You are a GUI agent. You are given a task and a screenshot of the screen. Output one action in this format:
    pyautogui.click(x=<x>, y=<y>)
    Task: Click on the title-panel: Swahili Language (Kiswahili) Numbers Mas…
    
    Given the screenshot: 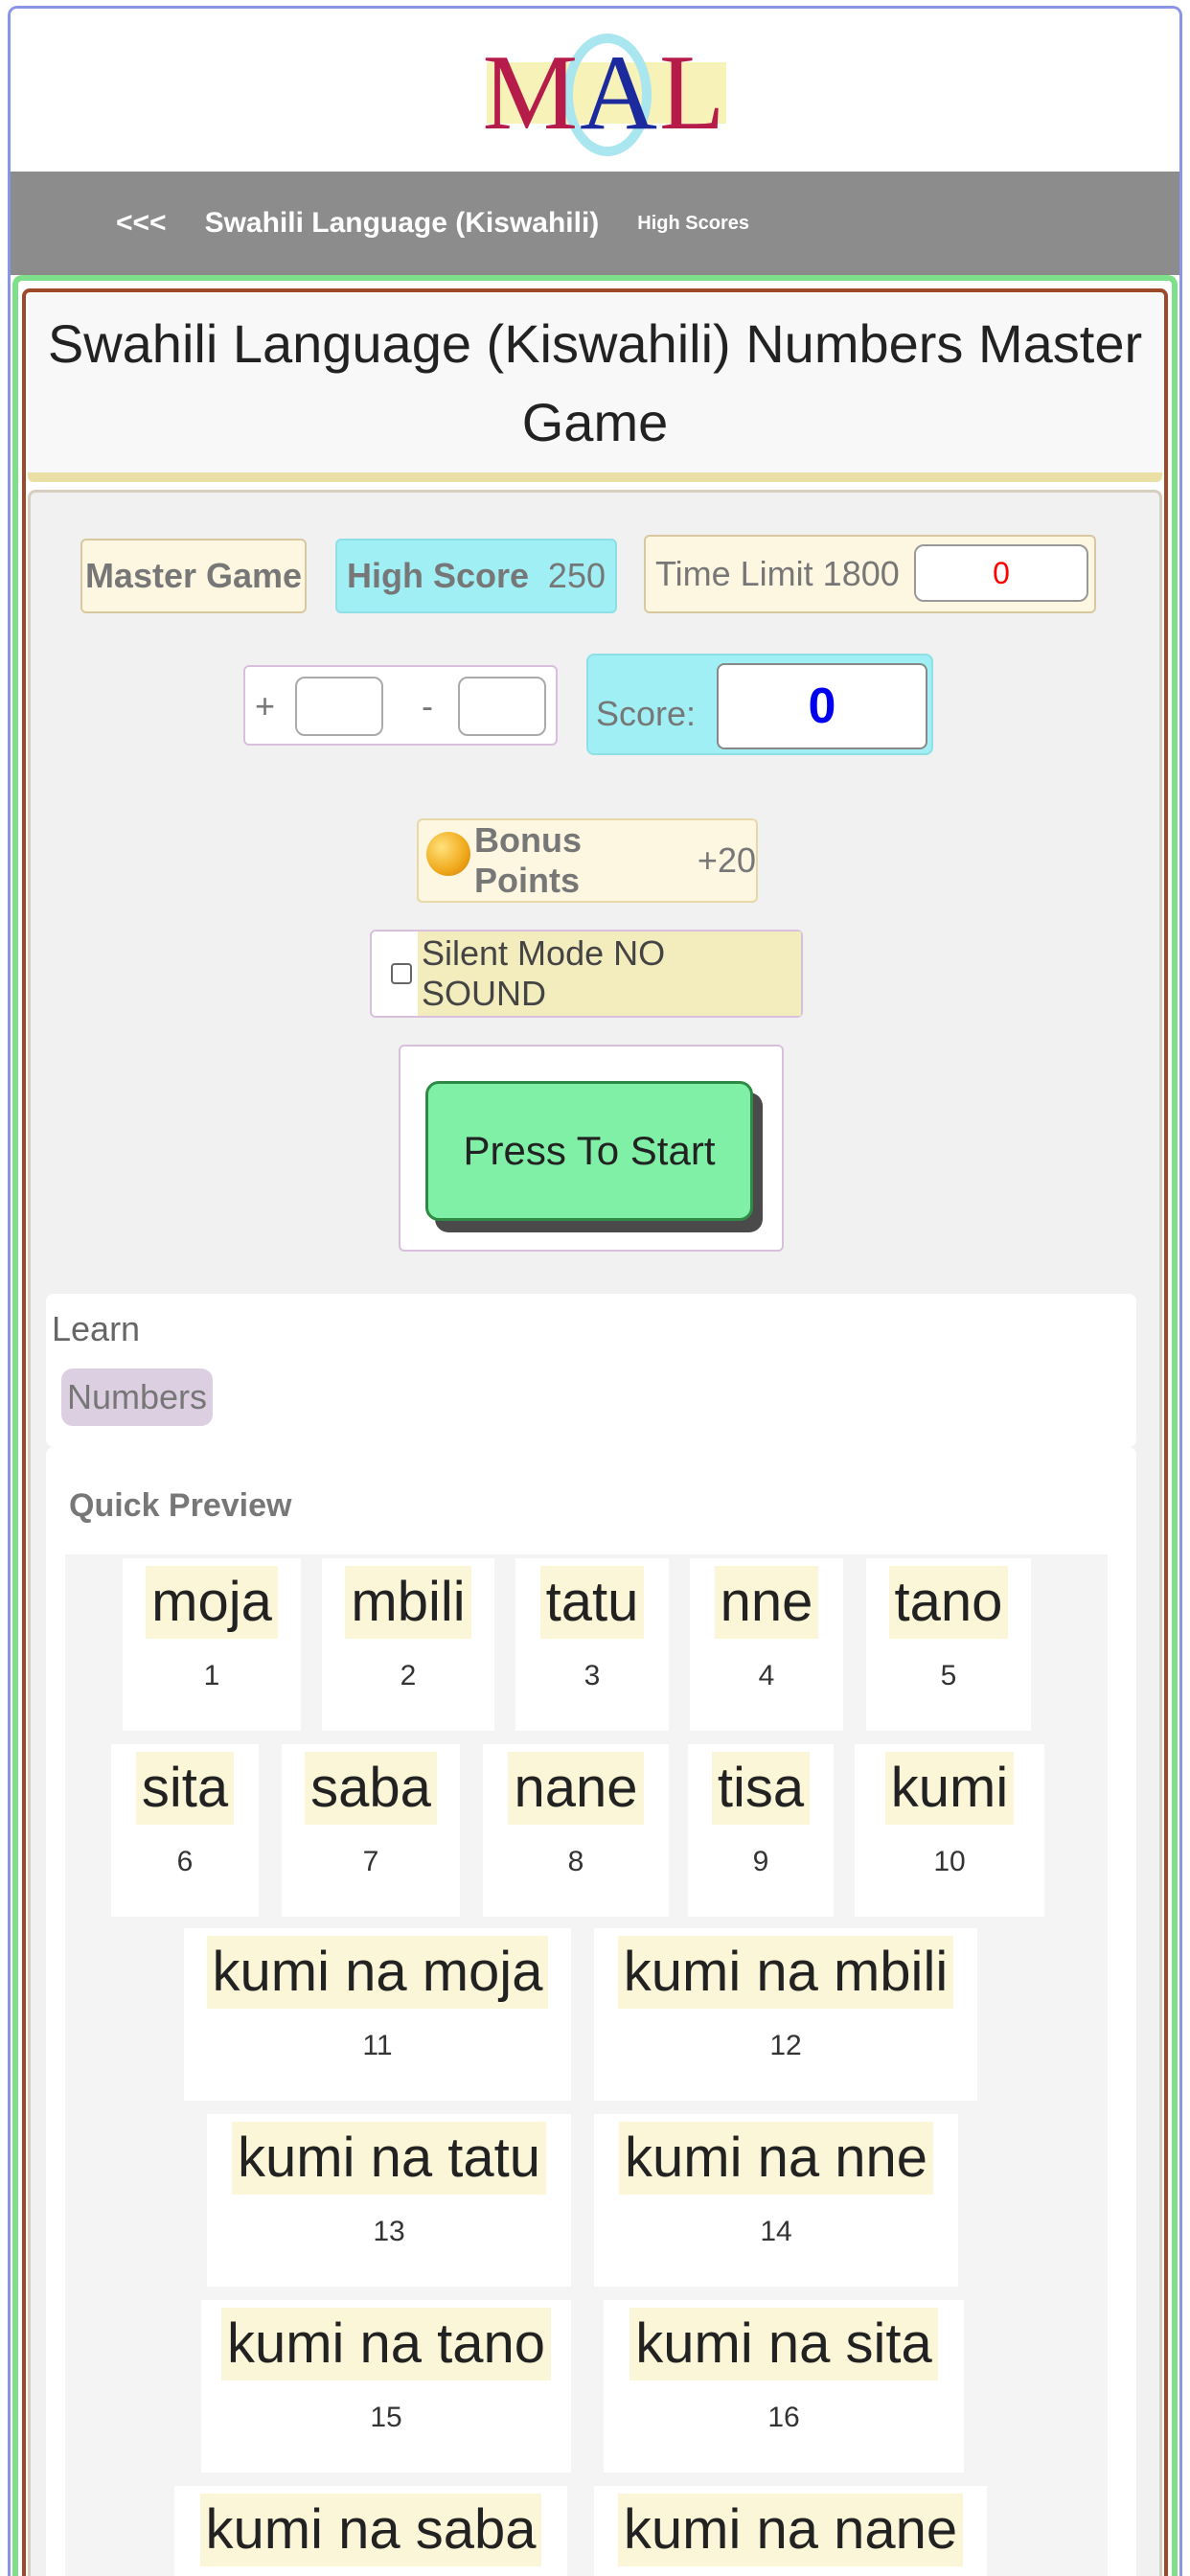 What is the action you would take?
    pyautogui.click(x=595, y=388)
    